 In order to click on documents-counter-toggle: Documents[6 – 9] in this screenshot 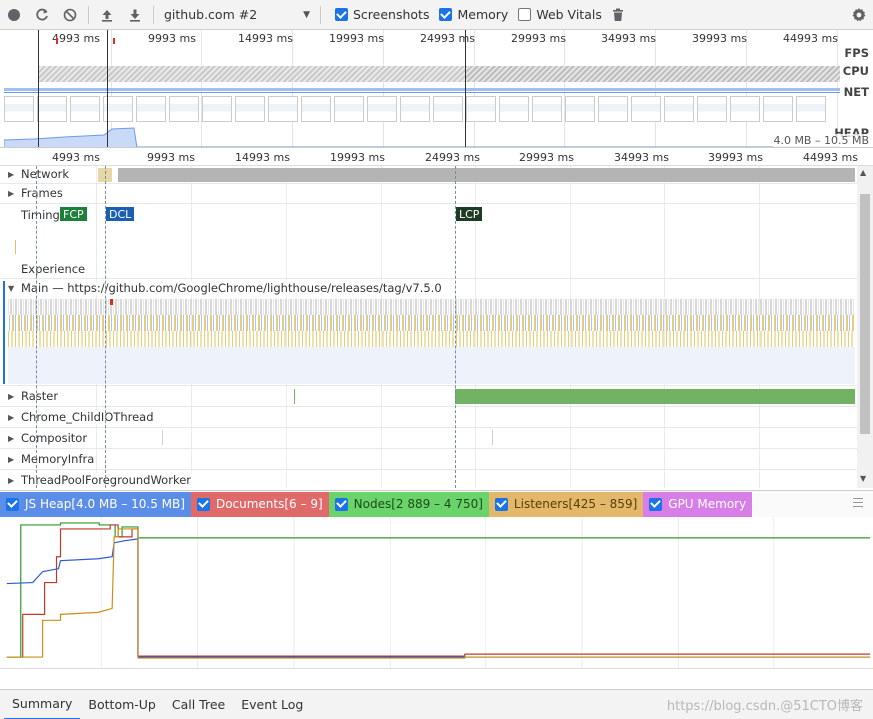, I will do `click(259, 504)`.